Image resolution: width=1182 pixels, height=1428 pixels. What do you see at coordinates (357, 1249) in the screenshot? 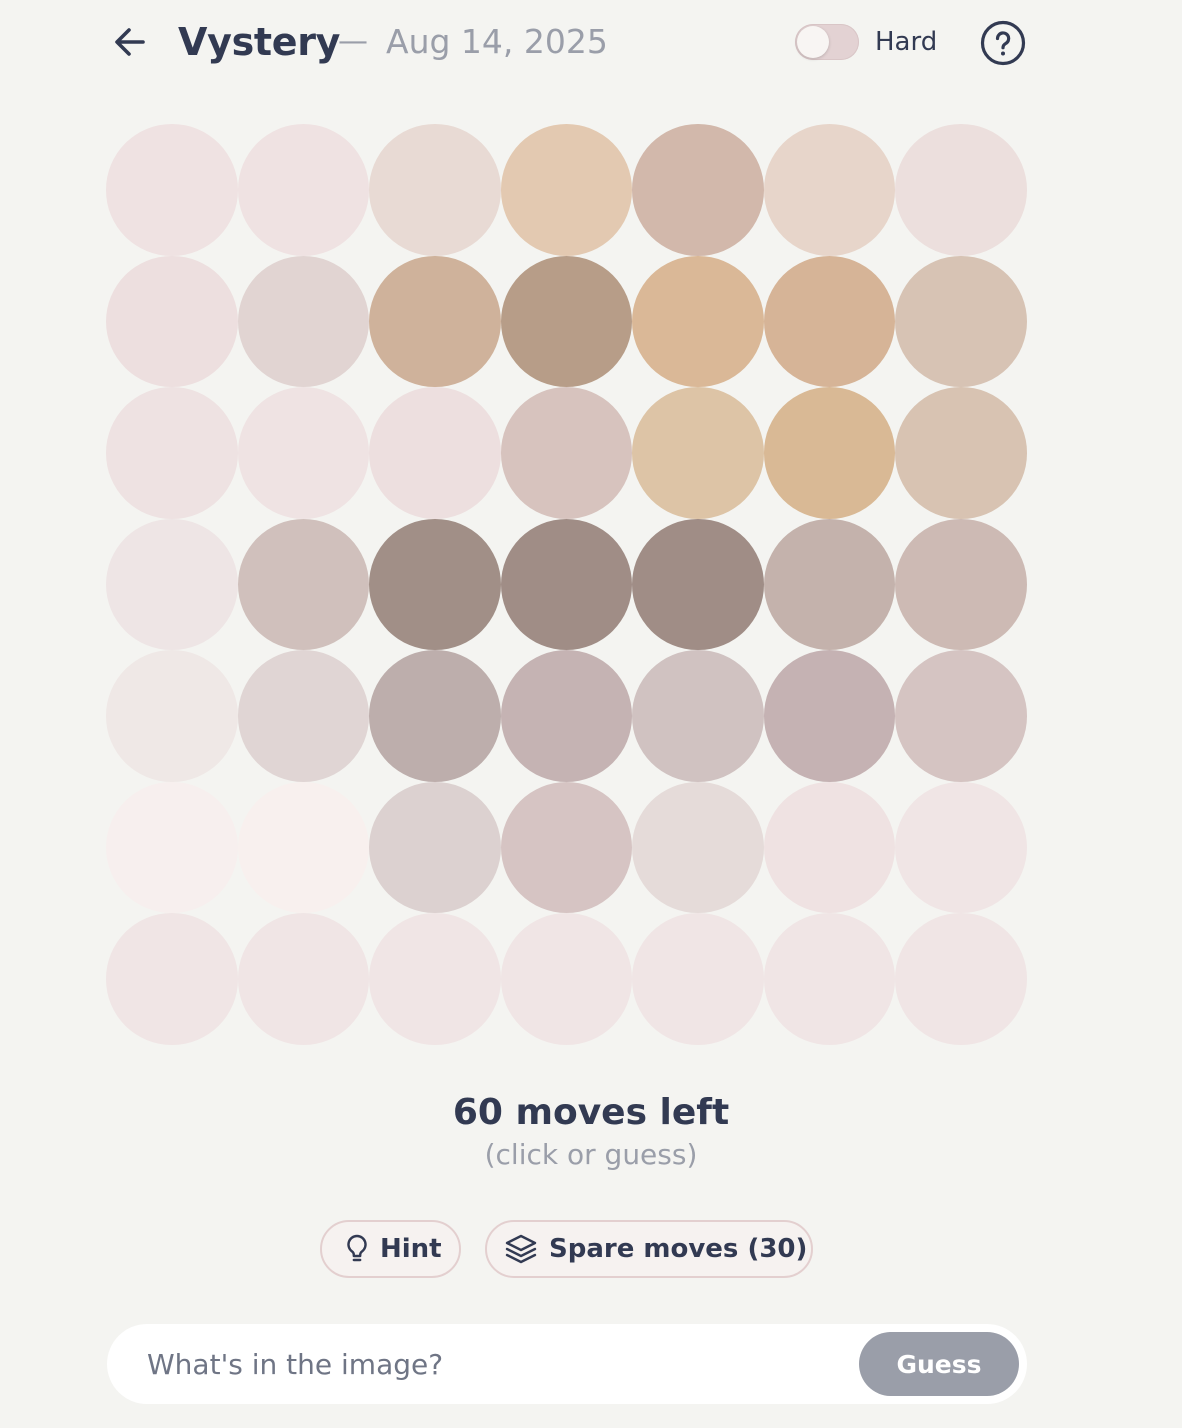
I see `lightbulb-icon` at bounding box center [357, 1249].